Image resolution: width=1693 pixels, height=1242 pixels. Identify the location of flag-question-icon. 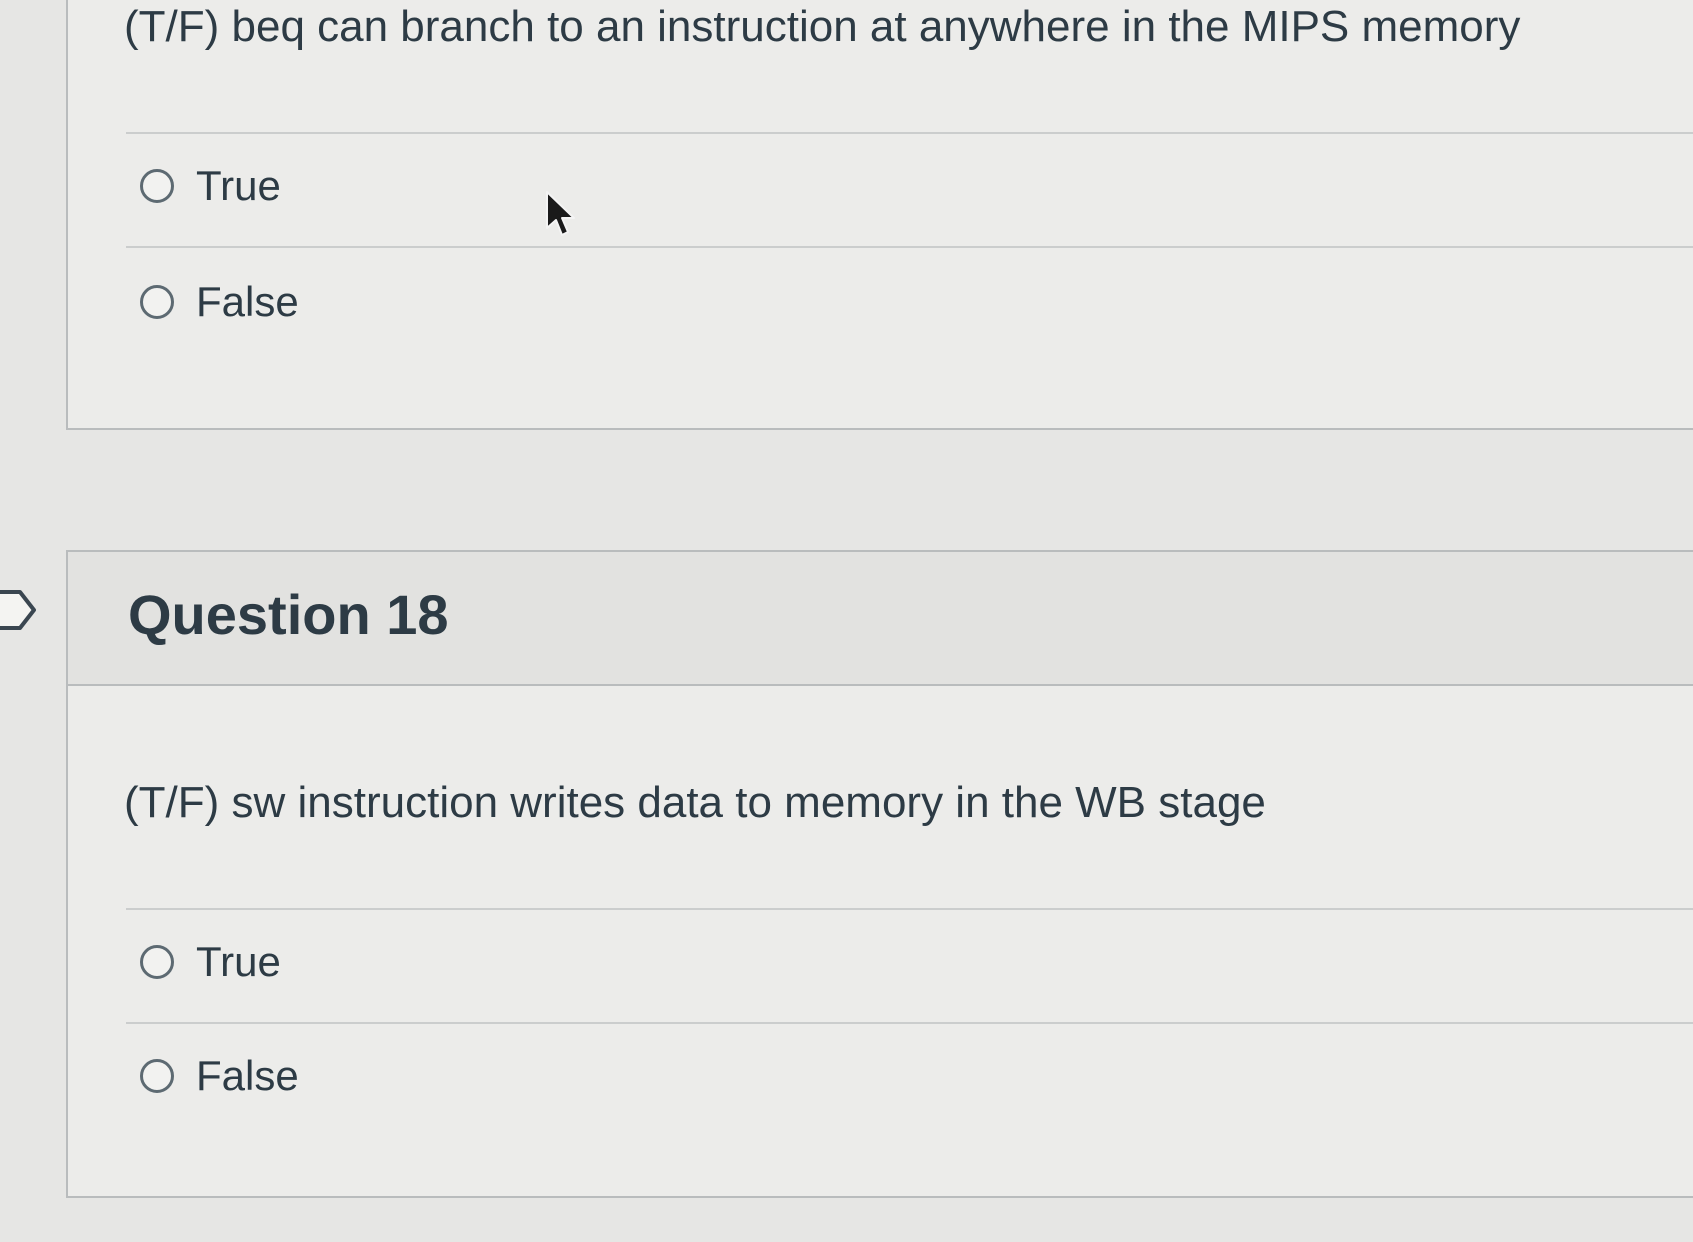
(21, 610).